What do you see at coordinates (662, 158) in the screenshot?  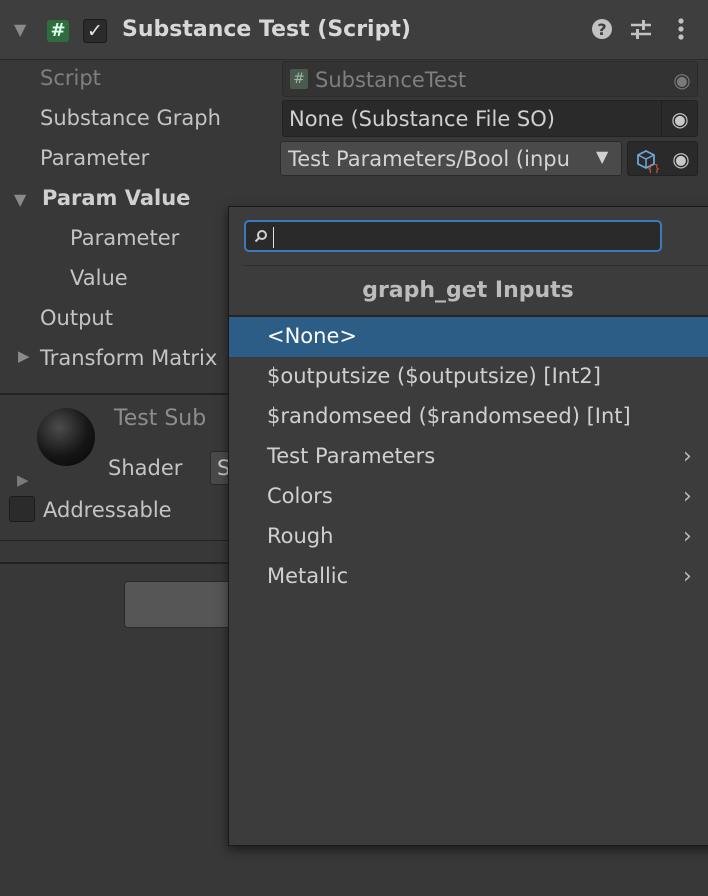 I see `parameter-target-field: {} ◉` at bounding box center [662, 158].